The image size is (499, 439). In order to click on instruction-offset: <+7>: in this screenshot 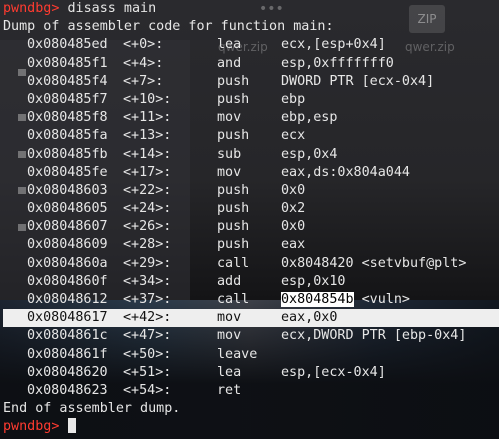, I will do `click(143, 81)`.